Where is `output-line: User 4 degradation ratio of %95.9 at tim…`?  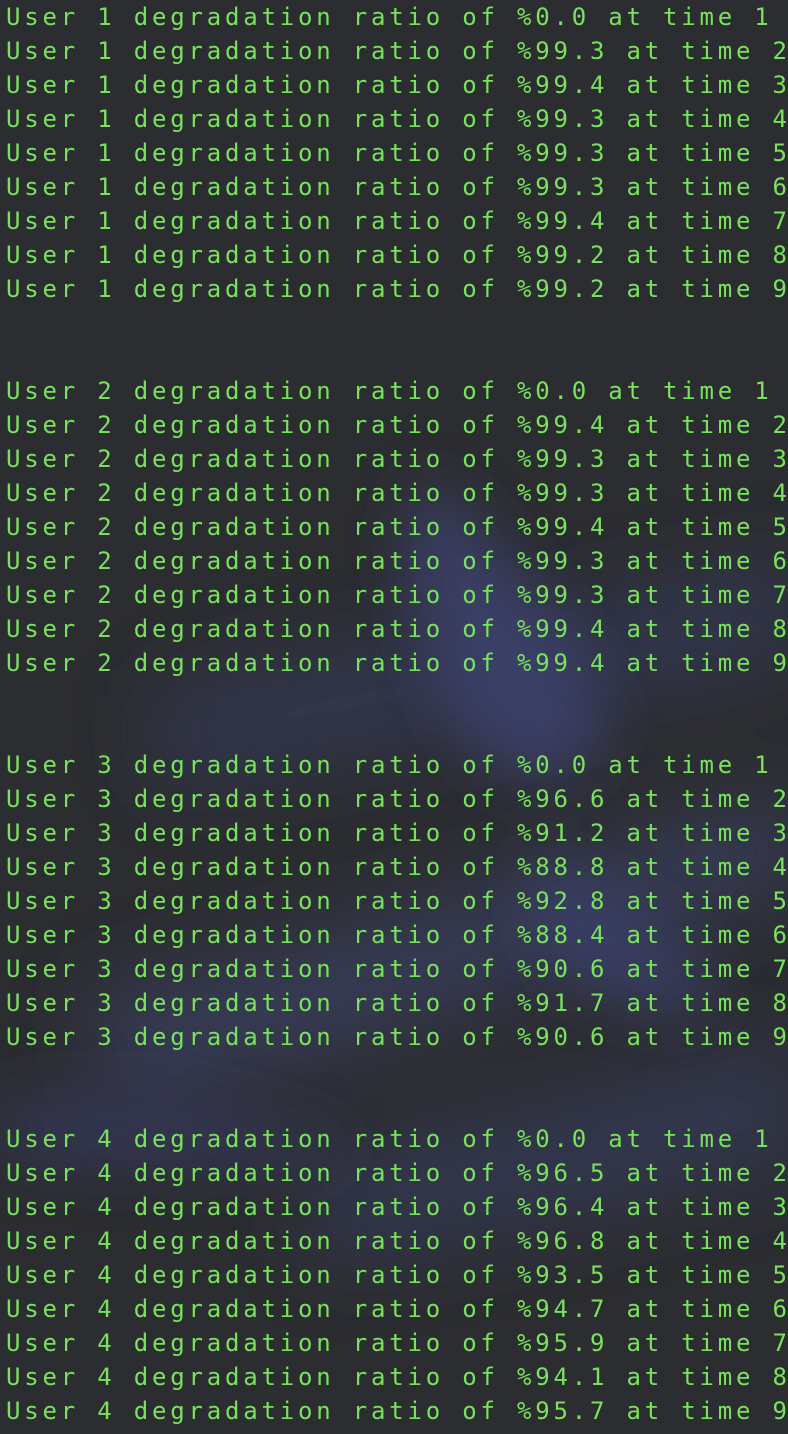
output-line: User 4 degradation ratio of %95.9 at tim… is located at coordinates (397, 1343).